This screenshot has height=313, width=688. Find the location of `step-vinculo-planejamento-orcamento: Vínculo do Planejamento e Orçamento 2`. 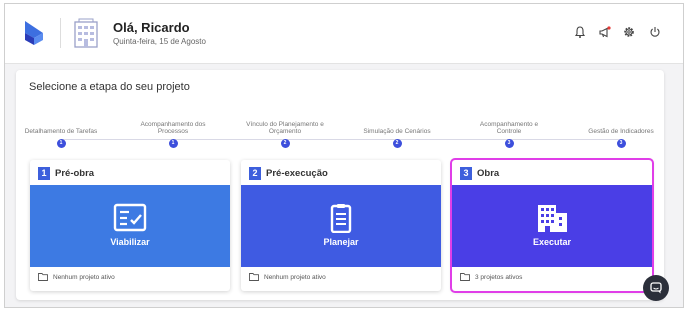

step-vinculo-planejamento-orcamento: Vínculo do Planejamento e Orçamento 2 is located at coordinates (285, 129).